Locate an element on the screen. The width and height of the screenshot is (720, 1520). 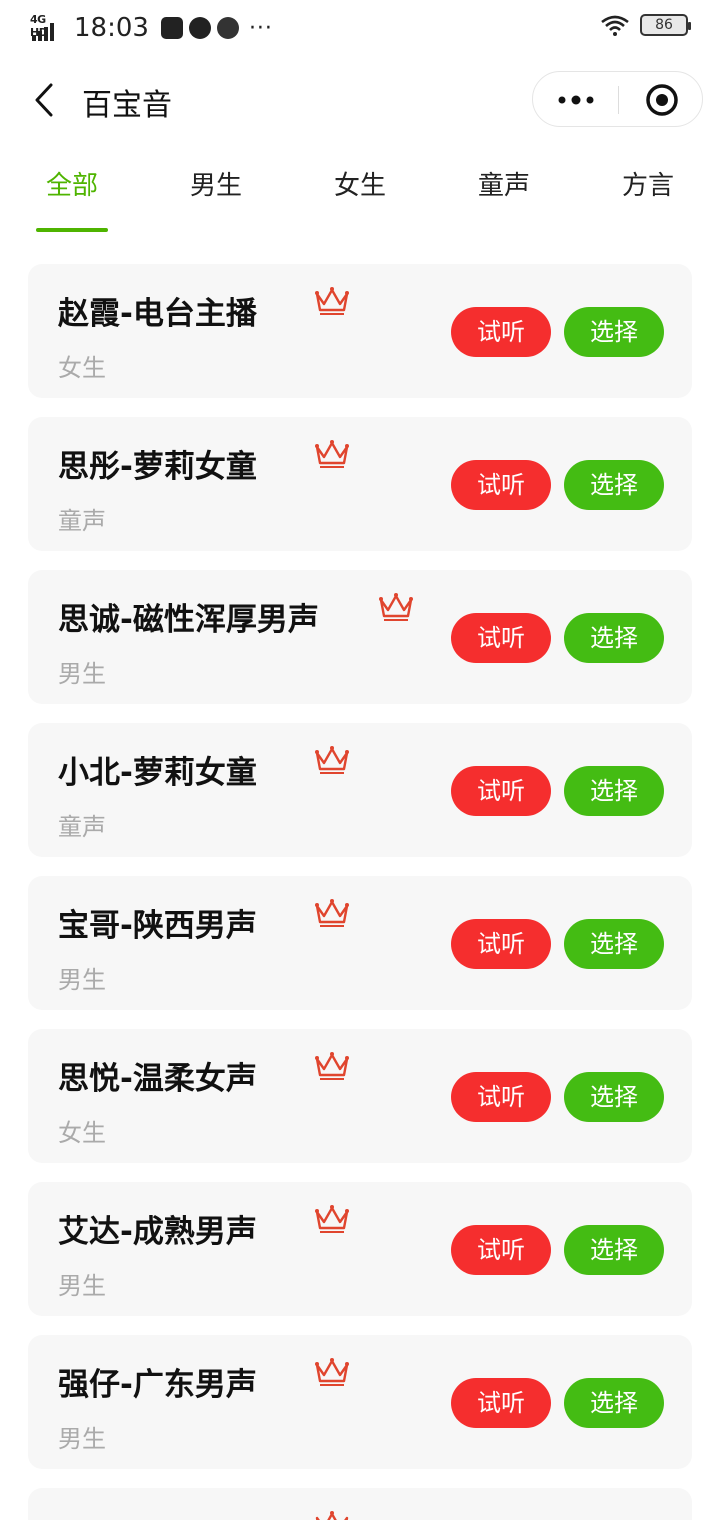
status-bar: 4G HD 18:03 ··· 86 is located at coordinates (360, 28).